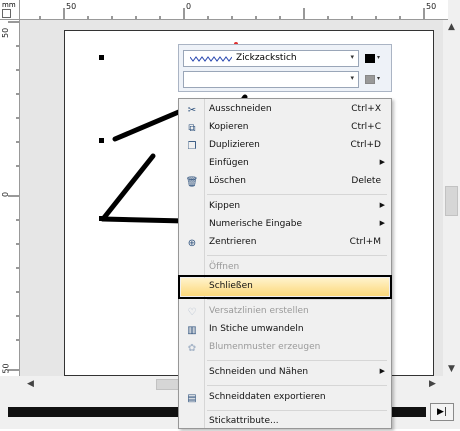 The image size is (460, 431). I want to click on v-ruler-label-top: 50, so click(5, 32).